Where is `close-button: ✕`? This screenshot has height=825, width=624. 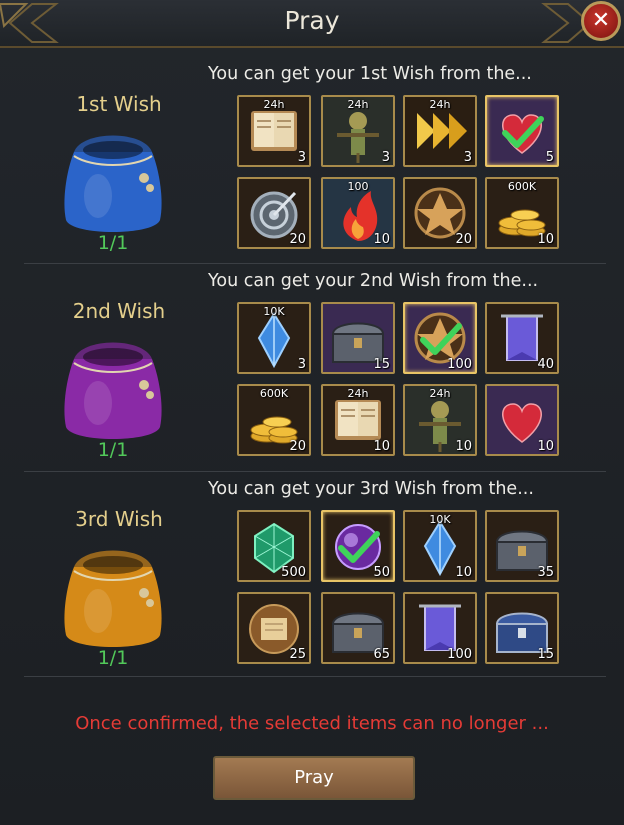 close-button: ✕ is located at coordinates (601, 21).